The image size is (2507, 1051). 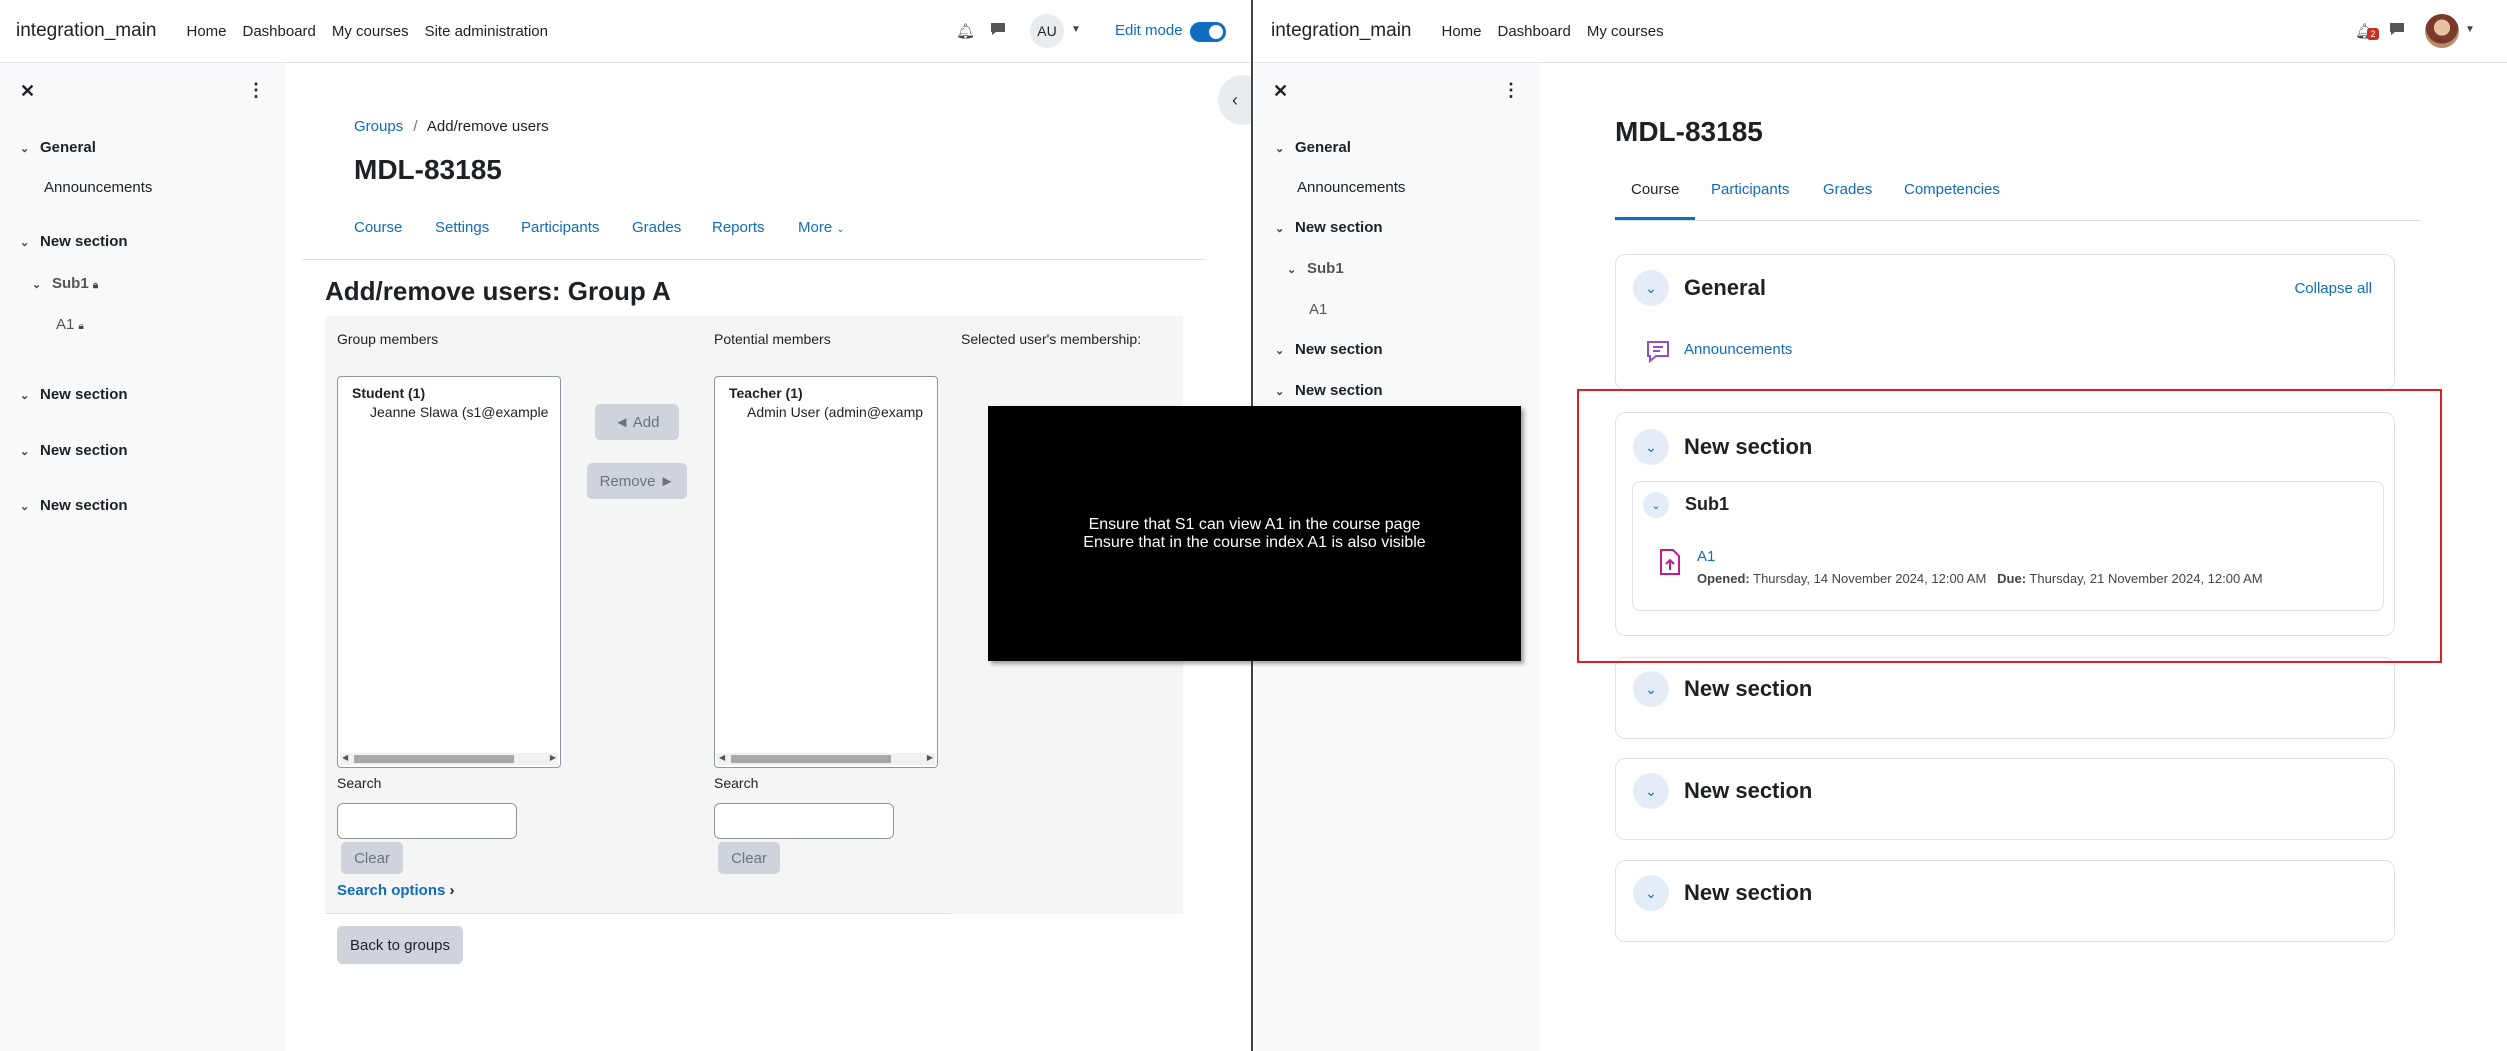 I want to click on user-avatar: AU, so click(x=1047, y=31).